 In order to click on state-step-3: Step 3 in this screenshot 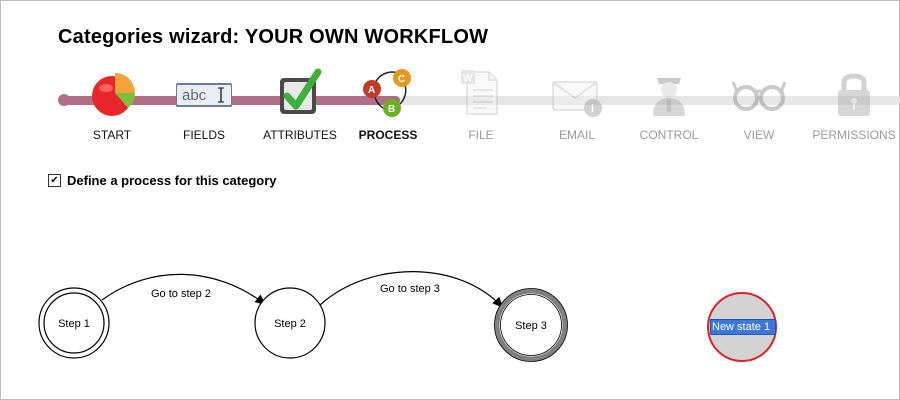, I will do `click(531, 325)`.